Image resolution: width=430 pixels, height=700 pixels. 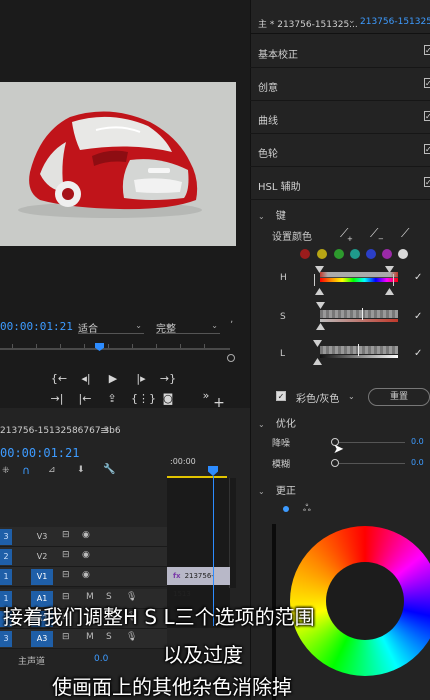 I want to click on track-row-v1: 1 V1 ⊟ ◉, so click(x=83, y=577).